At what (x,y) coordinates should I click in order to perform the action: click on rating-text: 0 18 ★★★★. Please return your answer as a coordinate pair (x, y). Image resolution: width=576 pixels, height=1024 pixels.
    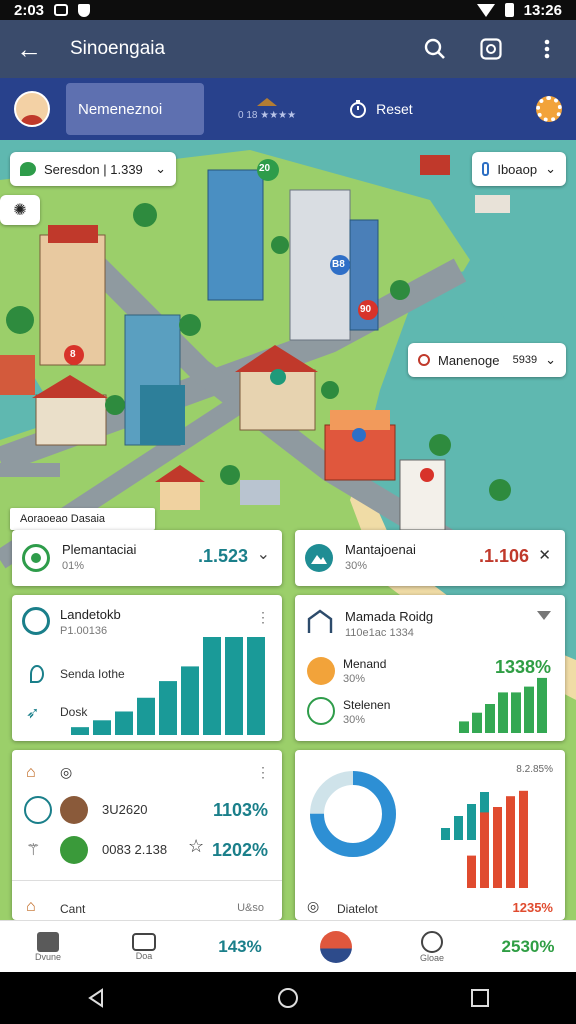
    Looking at the image, I should click on (267, 115).